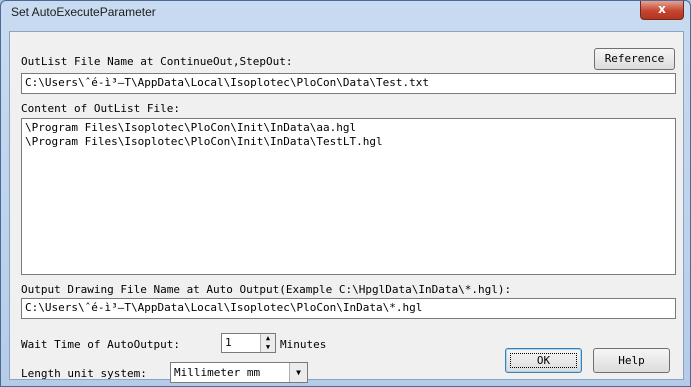  I want to click on wait-time-value: 1, so click(228, 342).